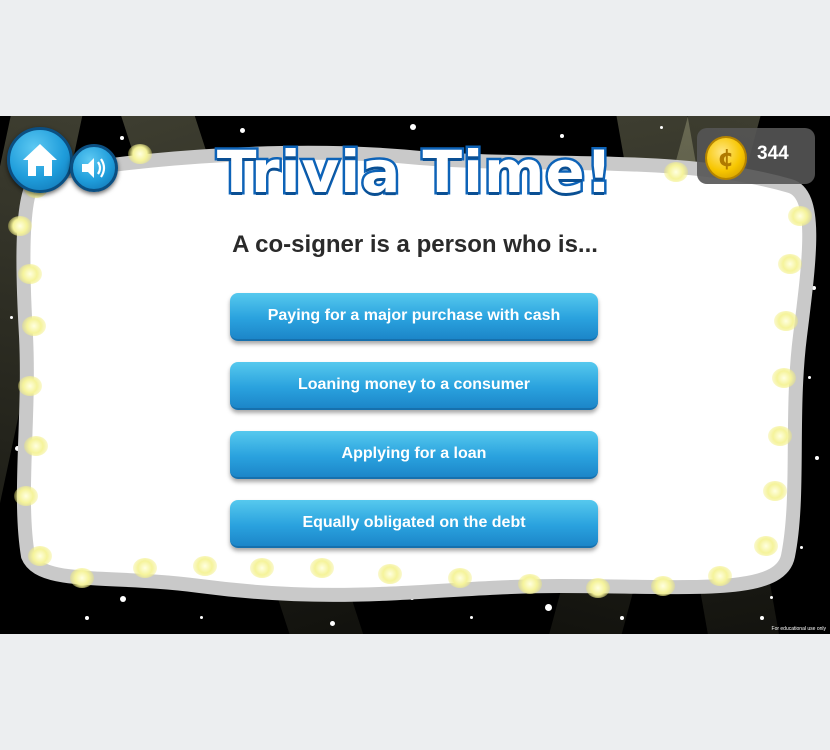 Image resolution: width=830 pixels, height=750 pixels. I want to click on answer-button-4: Equally obligated on the debt, so click(414, 524).